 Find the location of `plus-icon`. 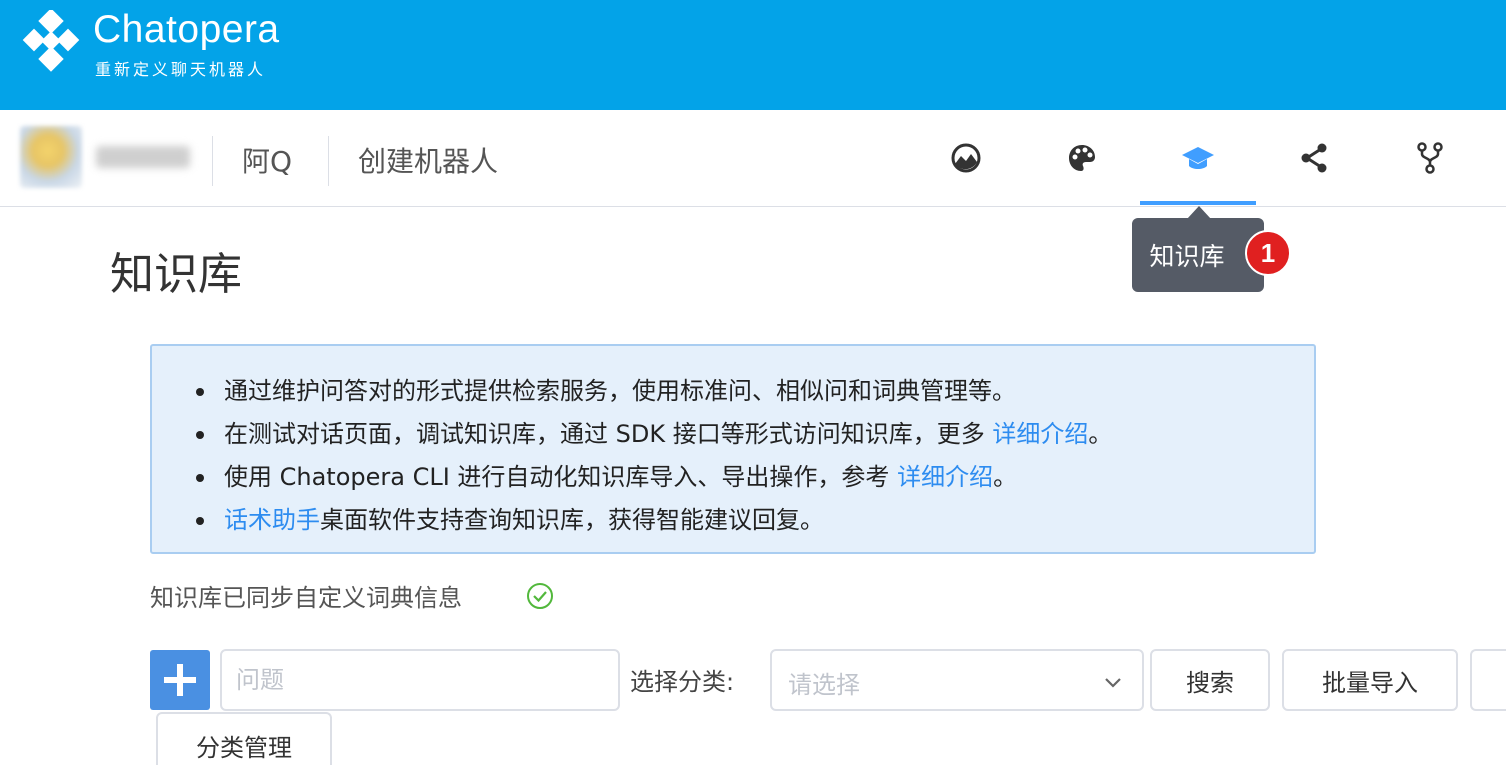

plus-icon is located at coordinates (180, 680).